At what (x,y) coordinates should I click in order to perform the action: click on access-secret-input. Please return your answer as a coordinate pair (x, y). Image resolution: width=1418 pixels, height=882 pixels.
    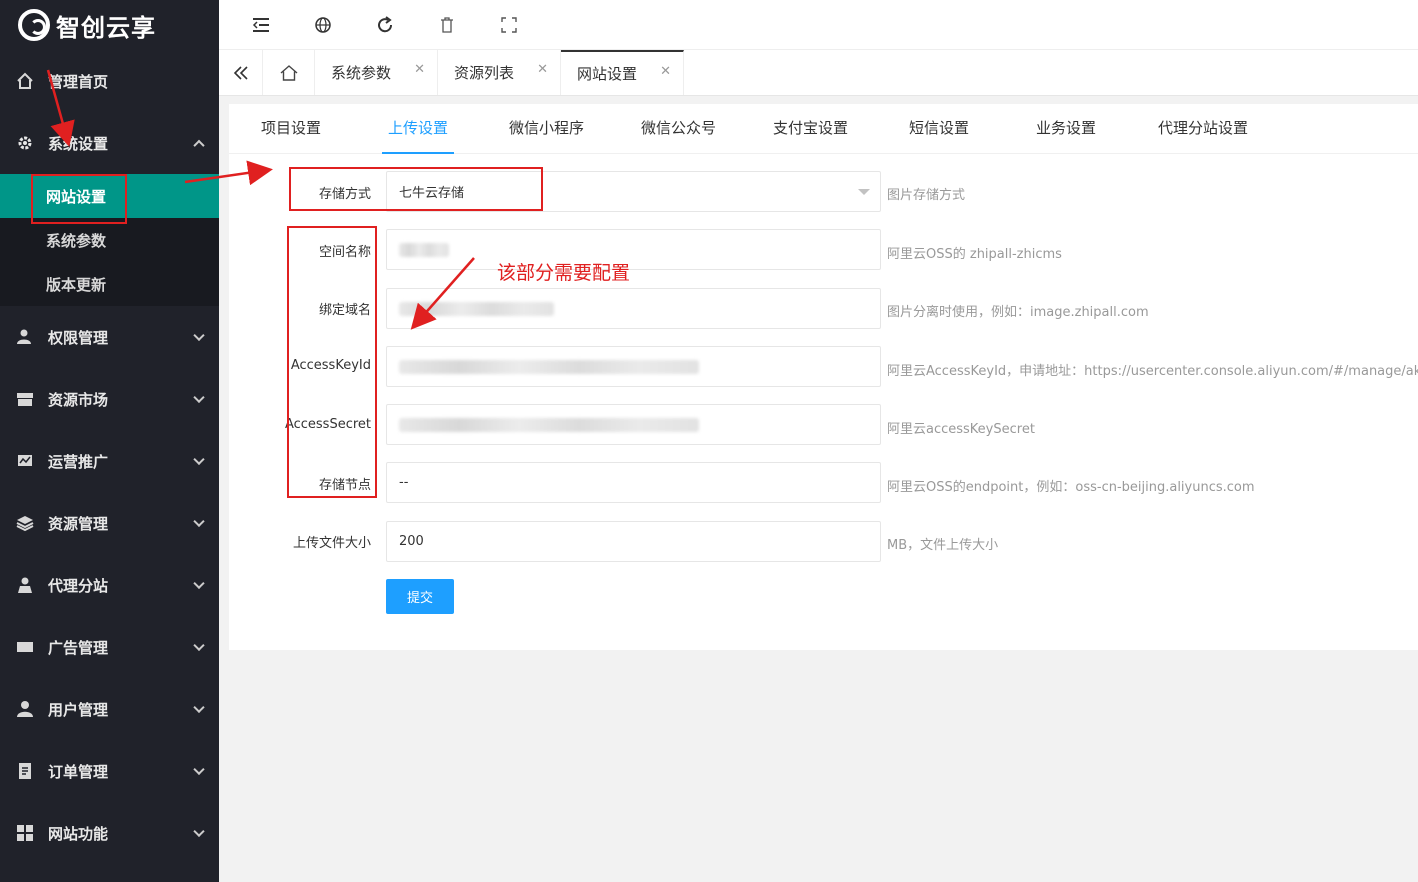
    Looking at the image, I should click on (633, 424).